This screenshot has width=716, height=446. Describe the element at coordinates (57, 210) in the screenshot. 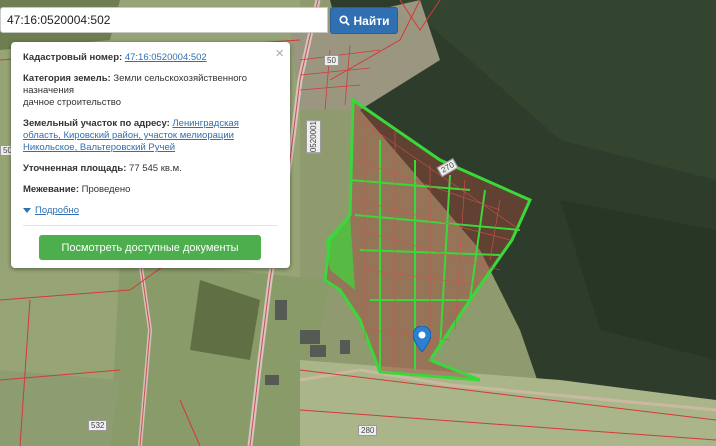

I see `details-toggle-label: Подробно` at that location.